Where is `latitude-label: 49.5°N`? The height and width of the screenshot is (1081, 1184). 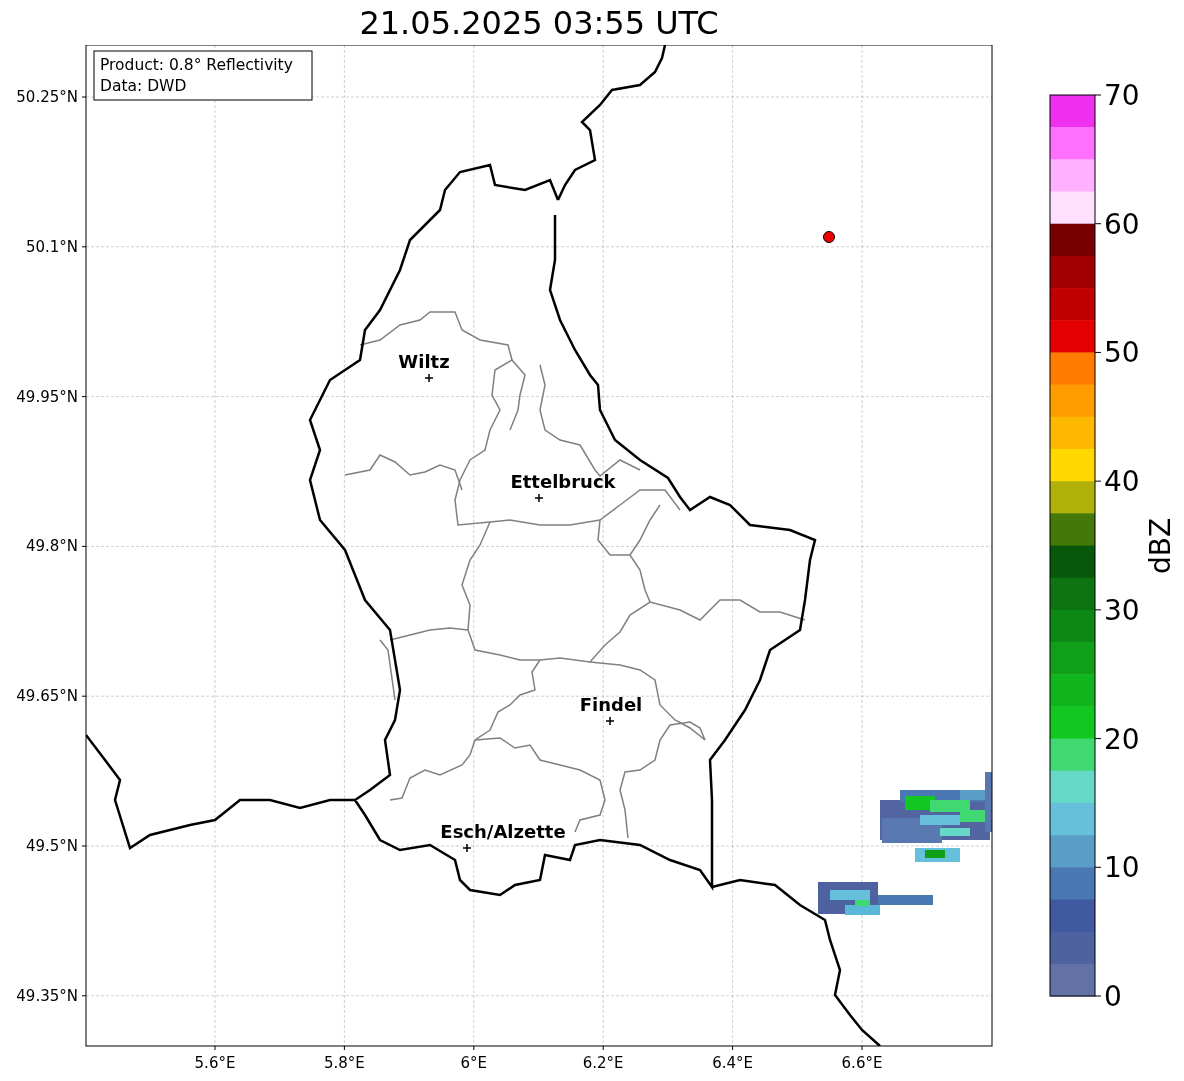 latitude-label: 49.5°N is located at coordinates (51, 846).